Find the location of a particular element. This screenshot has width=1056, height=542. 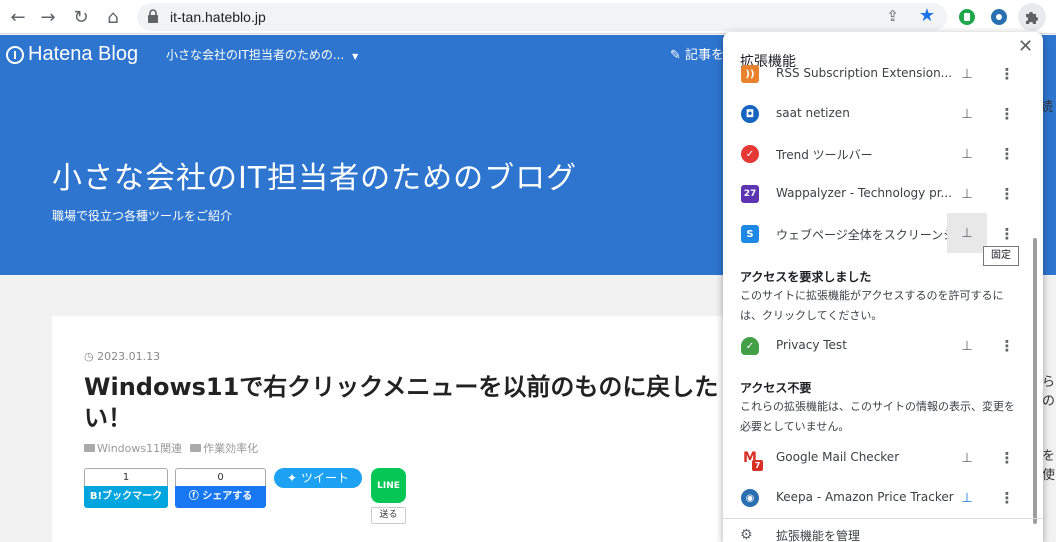

extension-name: Privacy Test is located at coordinates (811, 345).